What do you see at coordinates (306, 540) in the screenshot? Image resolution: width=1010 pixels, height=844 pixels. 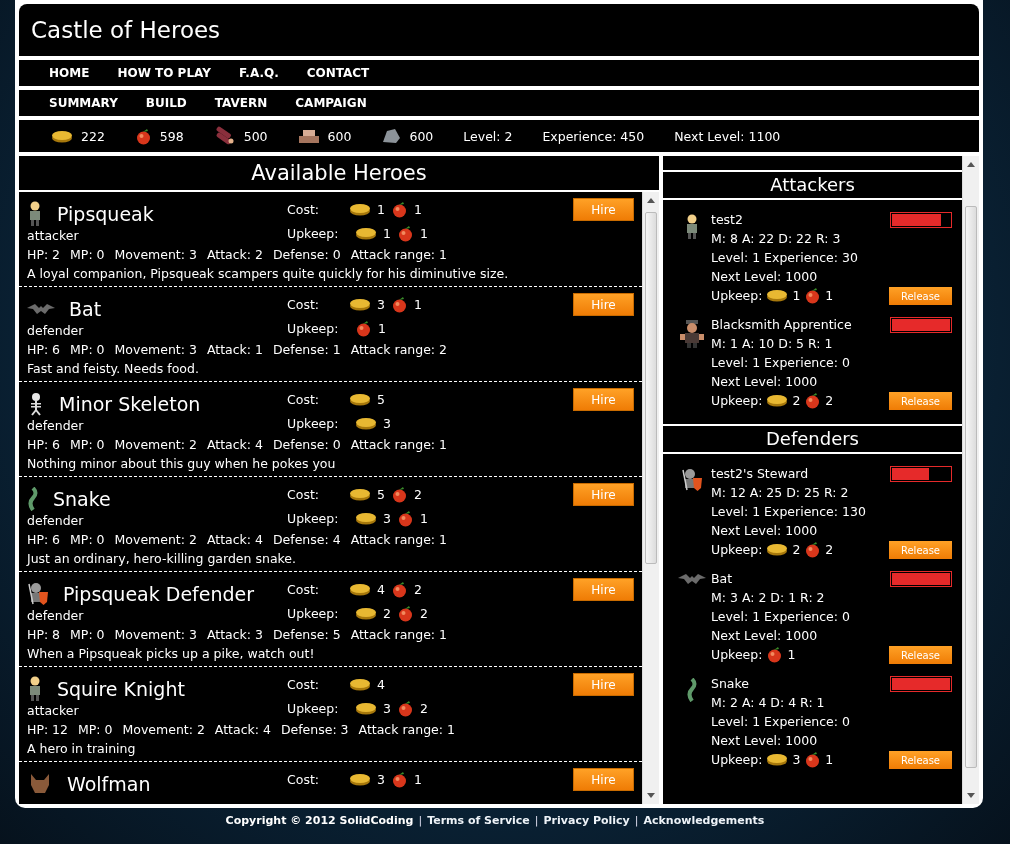 I see `hero-stat: Defense: 4` at bounding box center [306, 540].